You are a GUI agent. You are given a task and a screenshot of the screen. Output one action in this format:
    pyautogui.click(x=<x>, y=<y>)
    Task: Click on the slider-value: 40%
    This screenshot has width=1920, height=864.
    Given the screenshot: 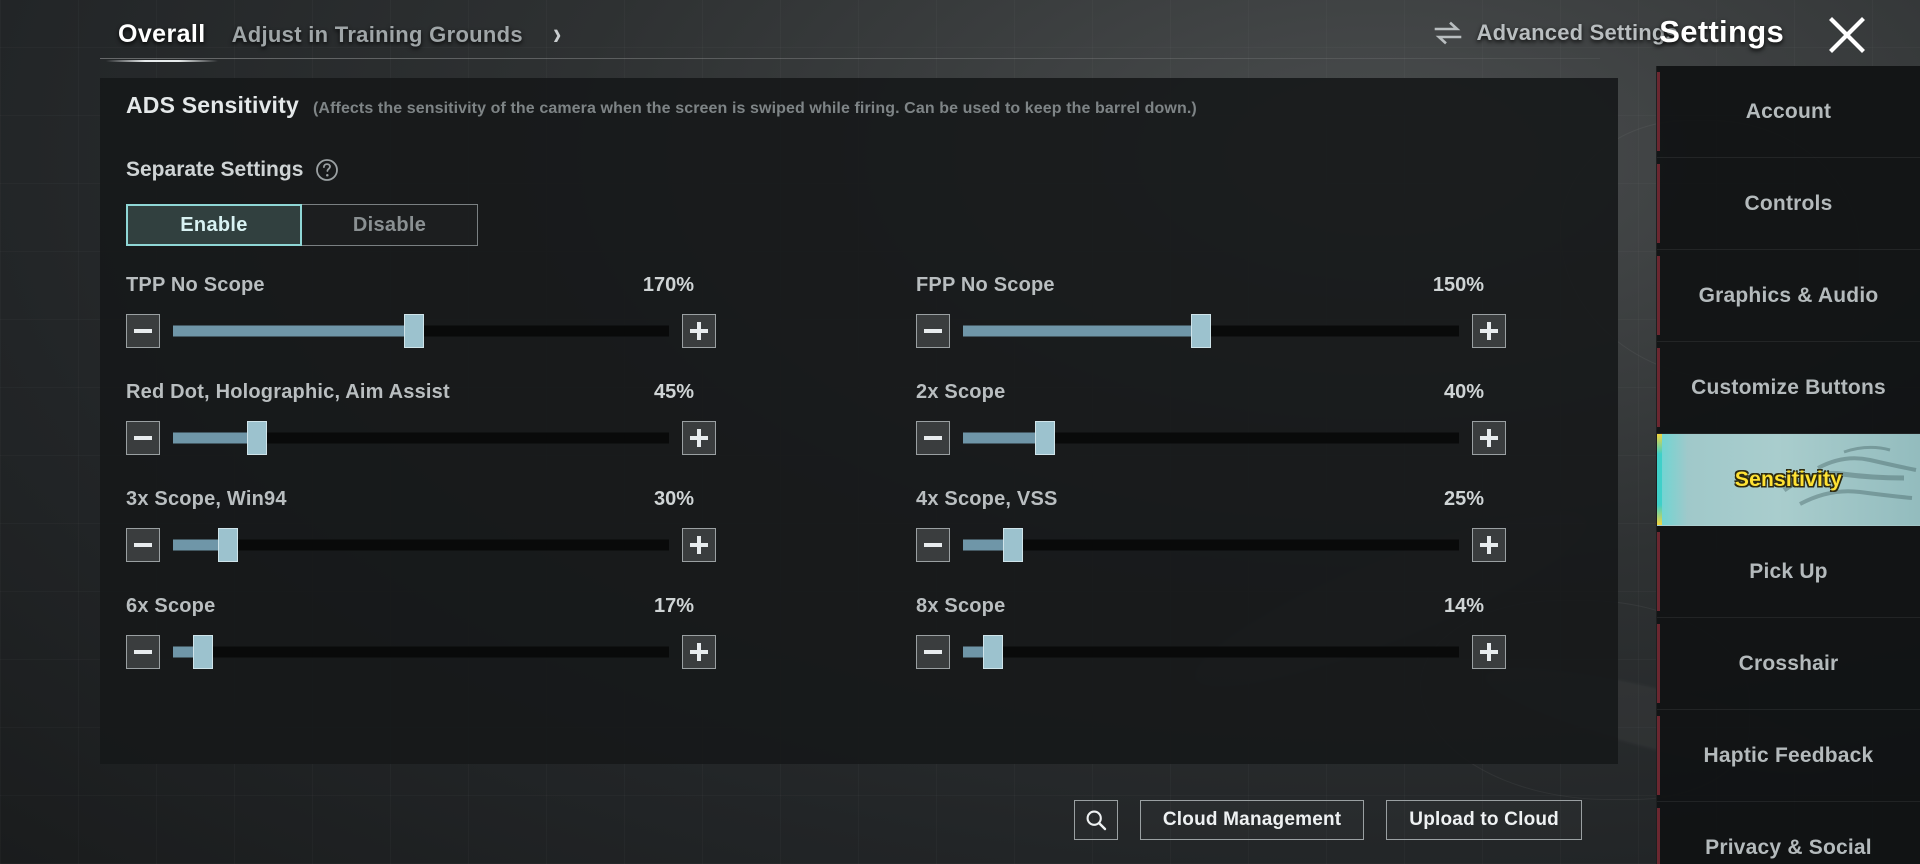 What is the action you would take?
    pyautogui.click(x=1463, y=392)
    